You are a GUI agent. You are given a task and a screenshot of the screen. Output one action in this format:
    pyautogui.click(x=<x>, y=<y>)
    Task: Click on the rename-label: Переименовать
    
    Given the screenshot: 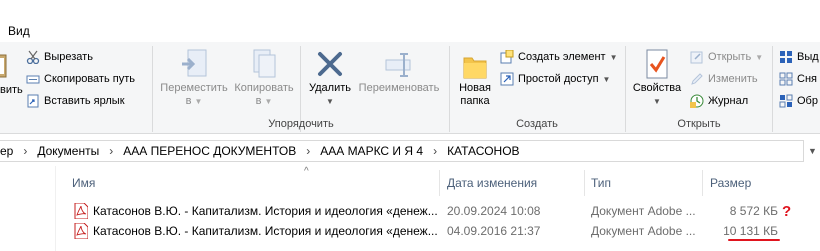 What is the action you would take?
    pyautogui.click(x=399, y=88)
    